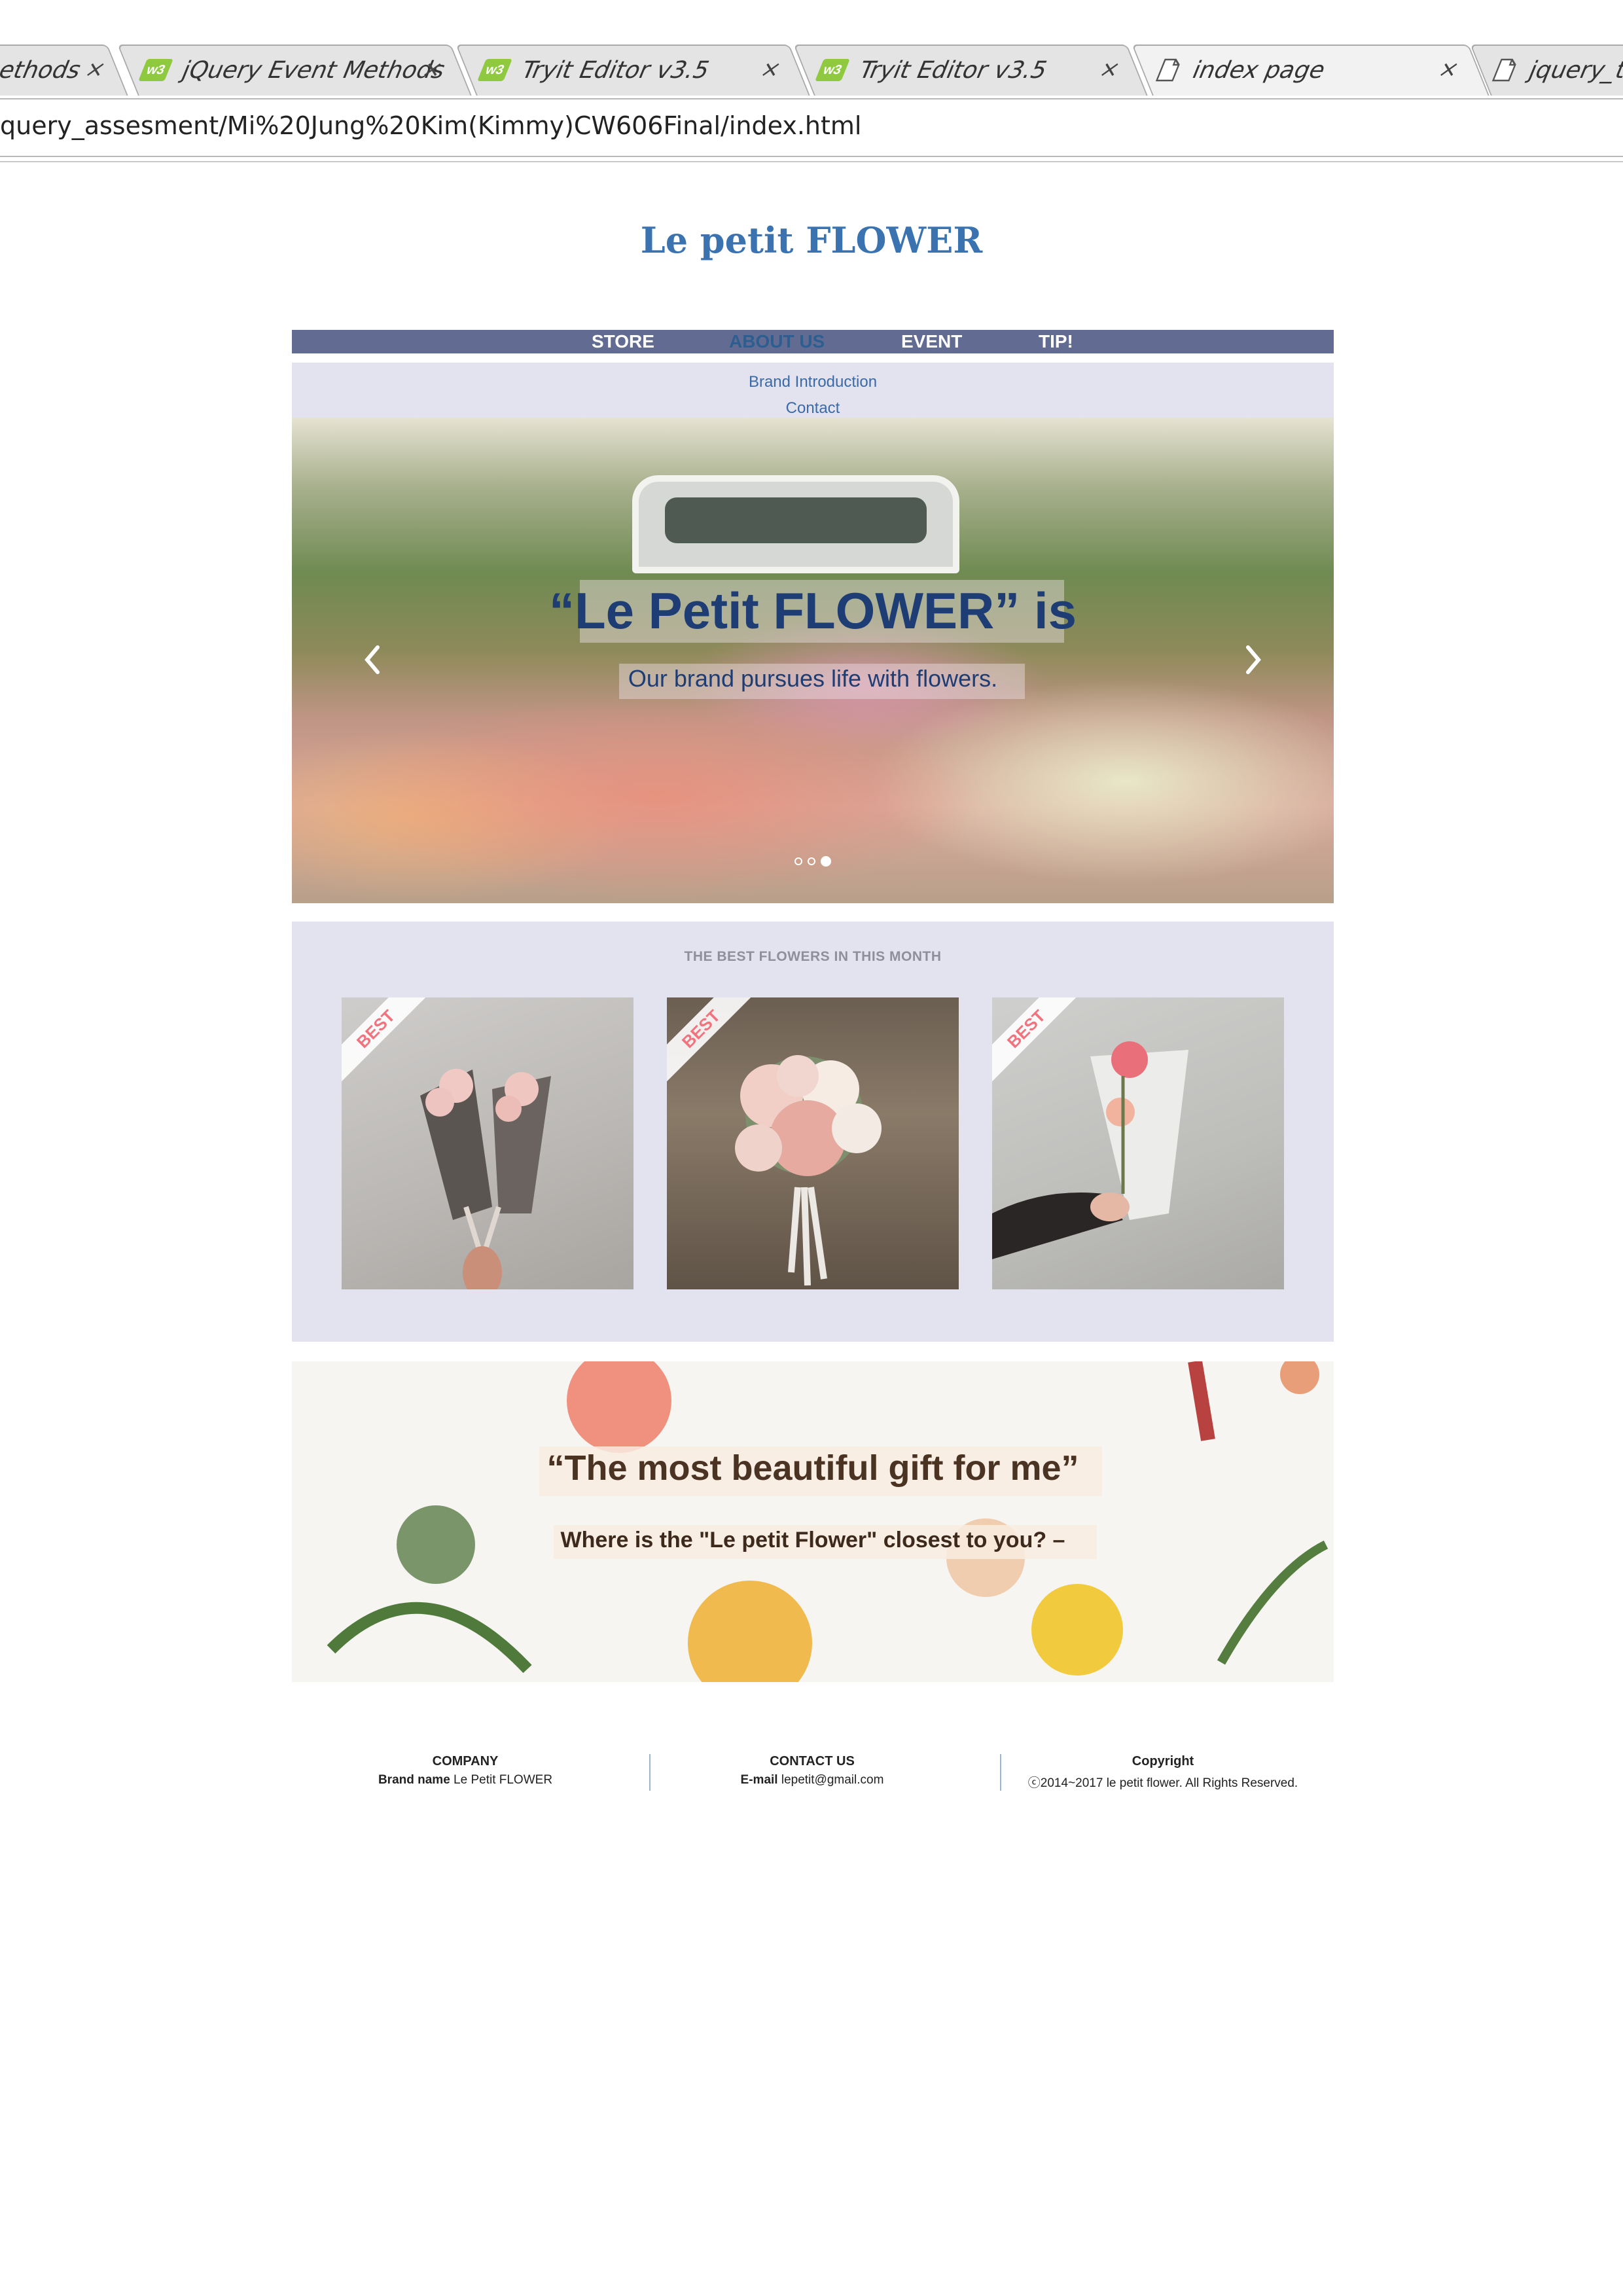 This screenshot has width=1623, height=2296. I want to click on footer-company-heading: COMPANY, so click(466, 1761).